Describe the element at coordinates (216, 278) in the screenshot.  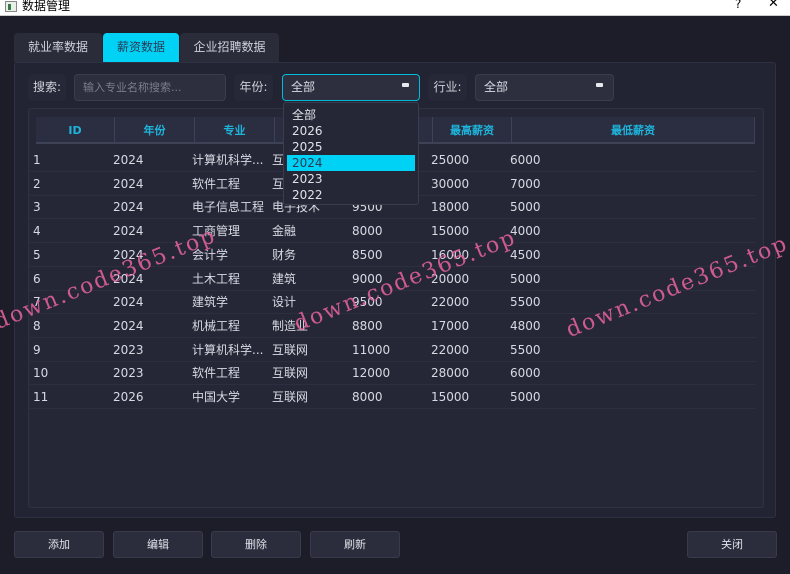
I see `table-cell: 土木工程` at that location.